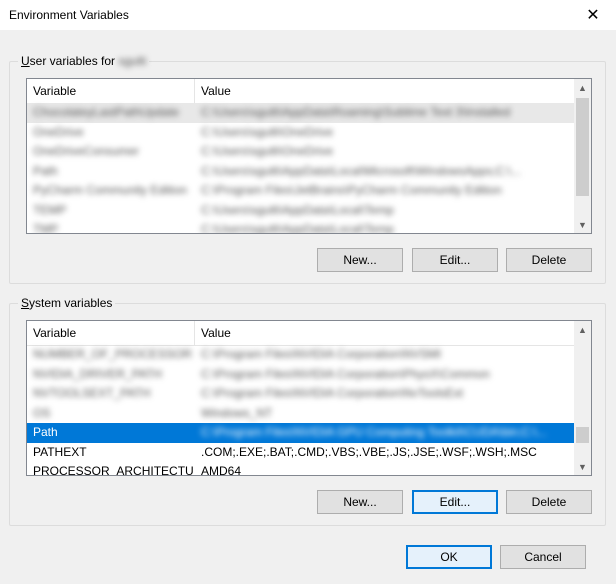 The height and width of the screenshot is (584, 616). I want to click on cancel-button: Cancel, so click(543, 557).